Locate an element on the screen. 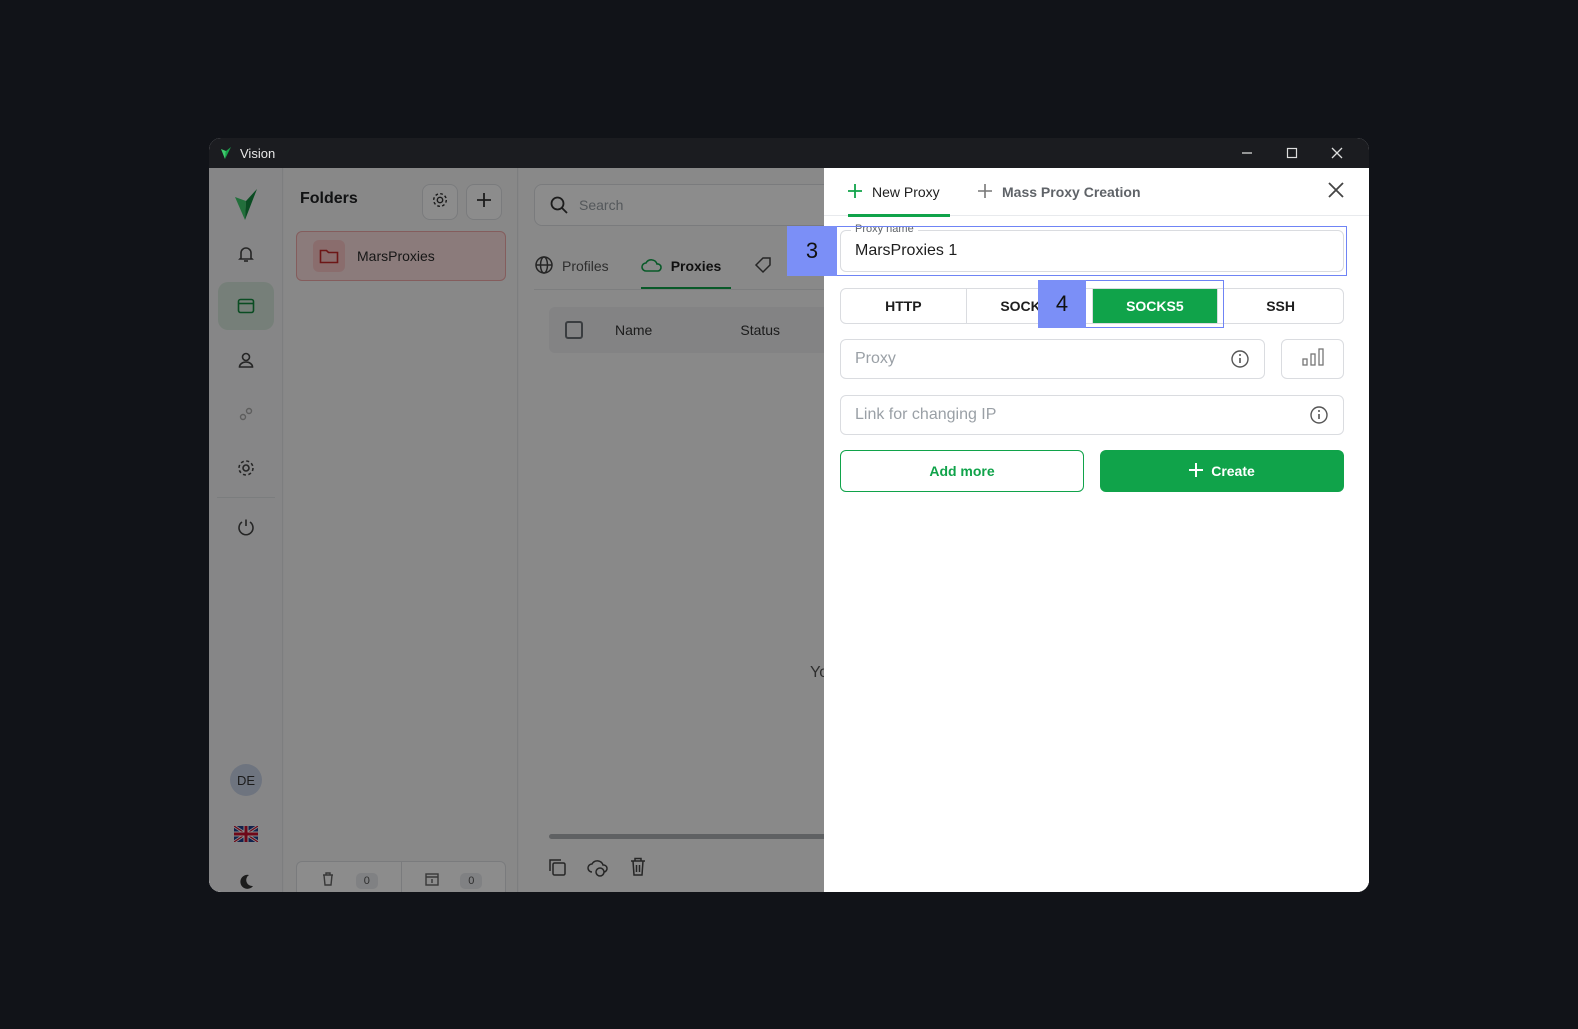 This screenshot has width=1578, height=1029. tab-new-proxy-label: New Proxy is located at coordinates (906, 192).